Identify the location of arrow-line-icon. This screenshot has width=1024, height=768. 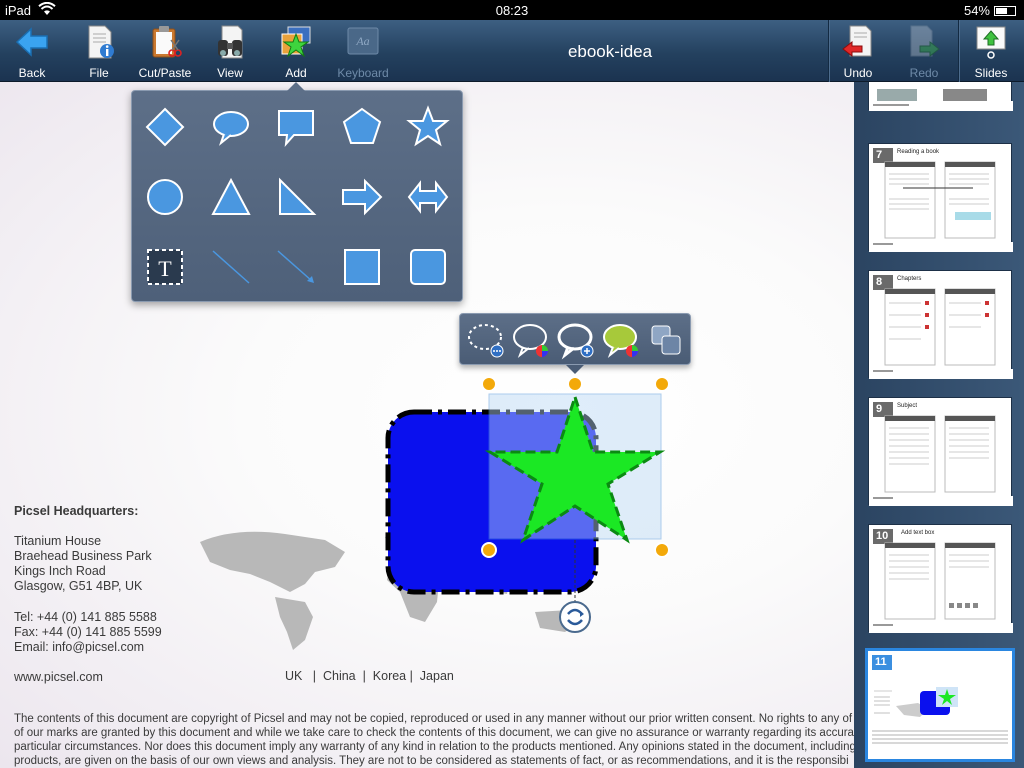
(296, 267).